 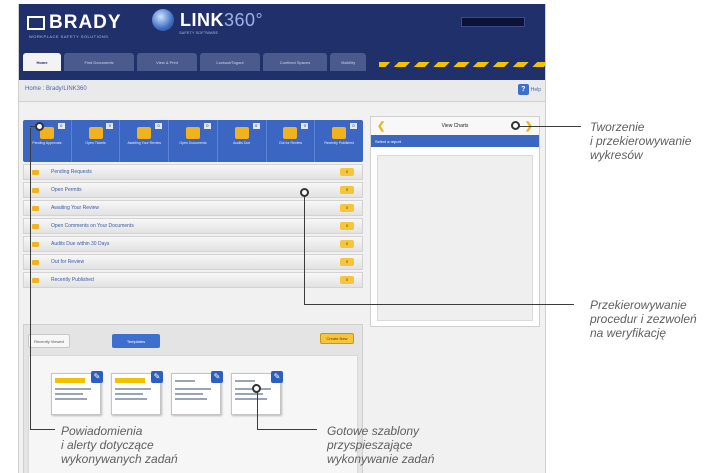 What do you see at coordinates (616, 155) in the screenshot?
I see `callout-line: wykresów` at bounding box center [616, 155].